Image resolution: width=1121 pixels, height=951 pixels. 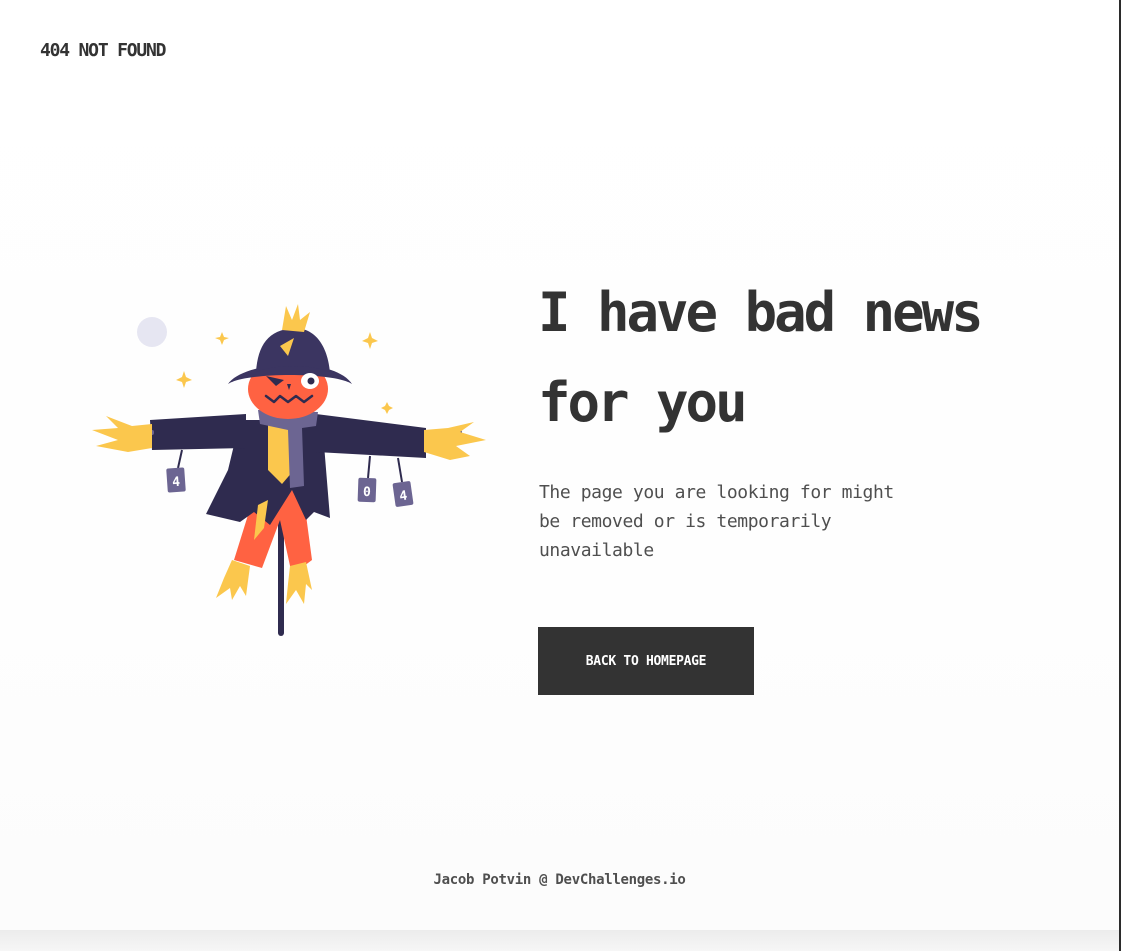 I want to click on sign-digit: 0, so click(x=367, y=492).